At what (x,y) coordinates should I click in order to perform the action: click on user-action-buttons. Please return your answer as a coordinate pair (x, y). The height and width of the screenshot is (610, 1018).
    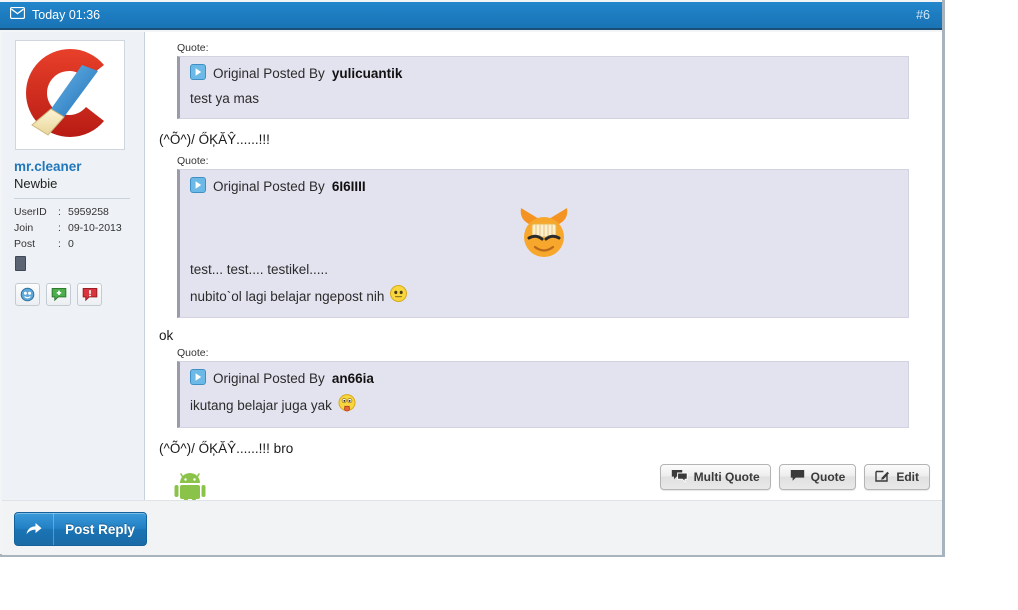
    Looking at the image, I should click on (75, 294).